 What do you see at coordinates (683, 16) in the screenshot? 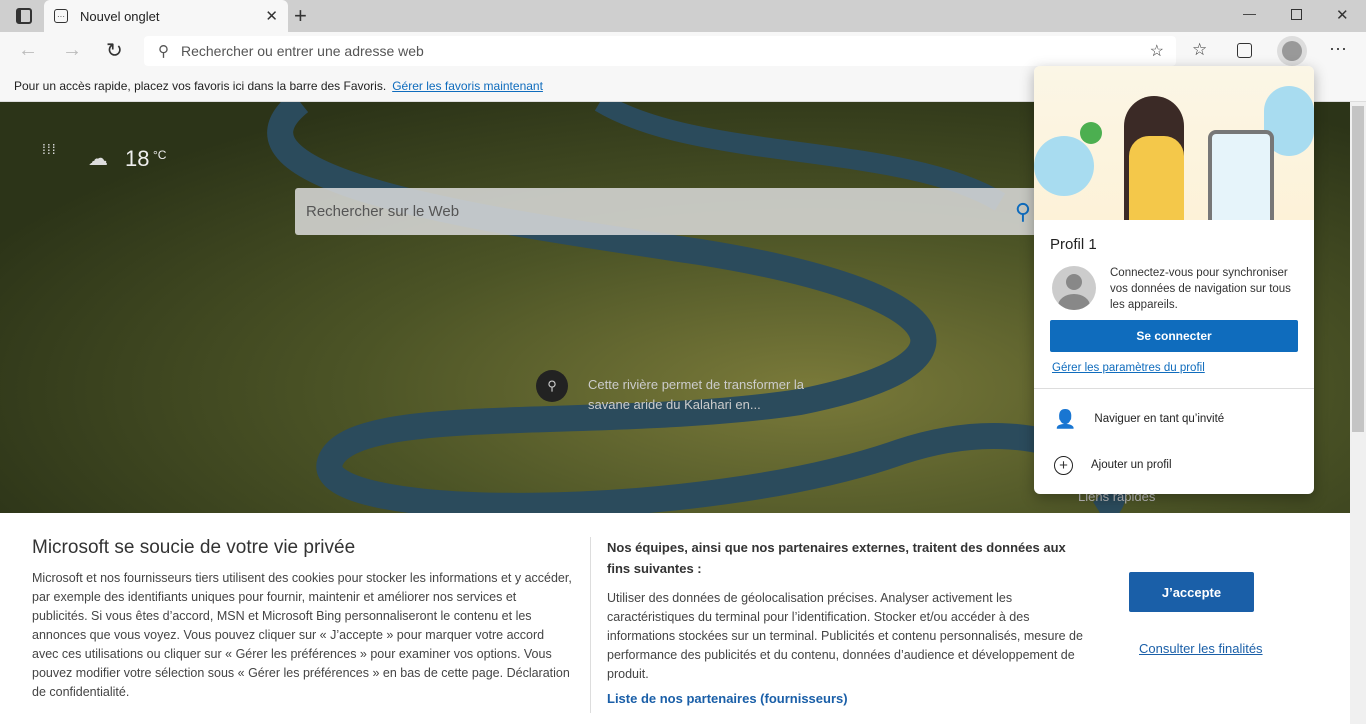
I see `tab-bar: ··· Nouvel onglet ✕ + — ✕` at bounding box center [683, 16].